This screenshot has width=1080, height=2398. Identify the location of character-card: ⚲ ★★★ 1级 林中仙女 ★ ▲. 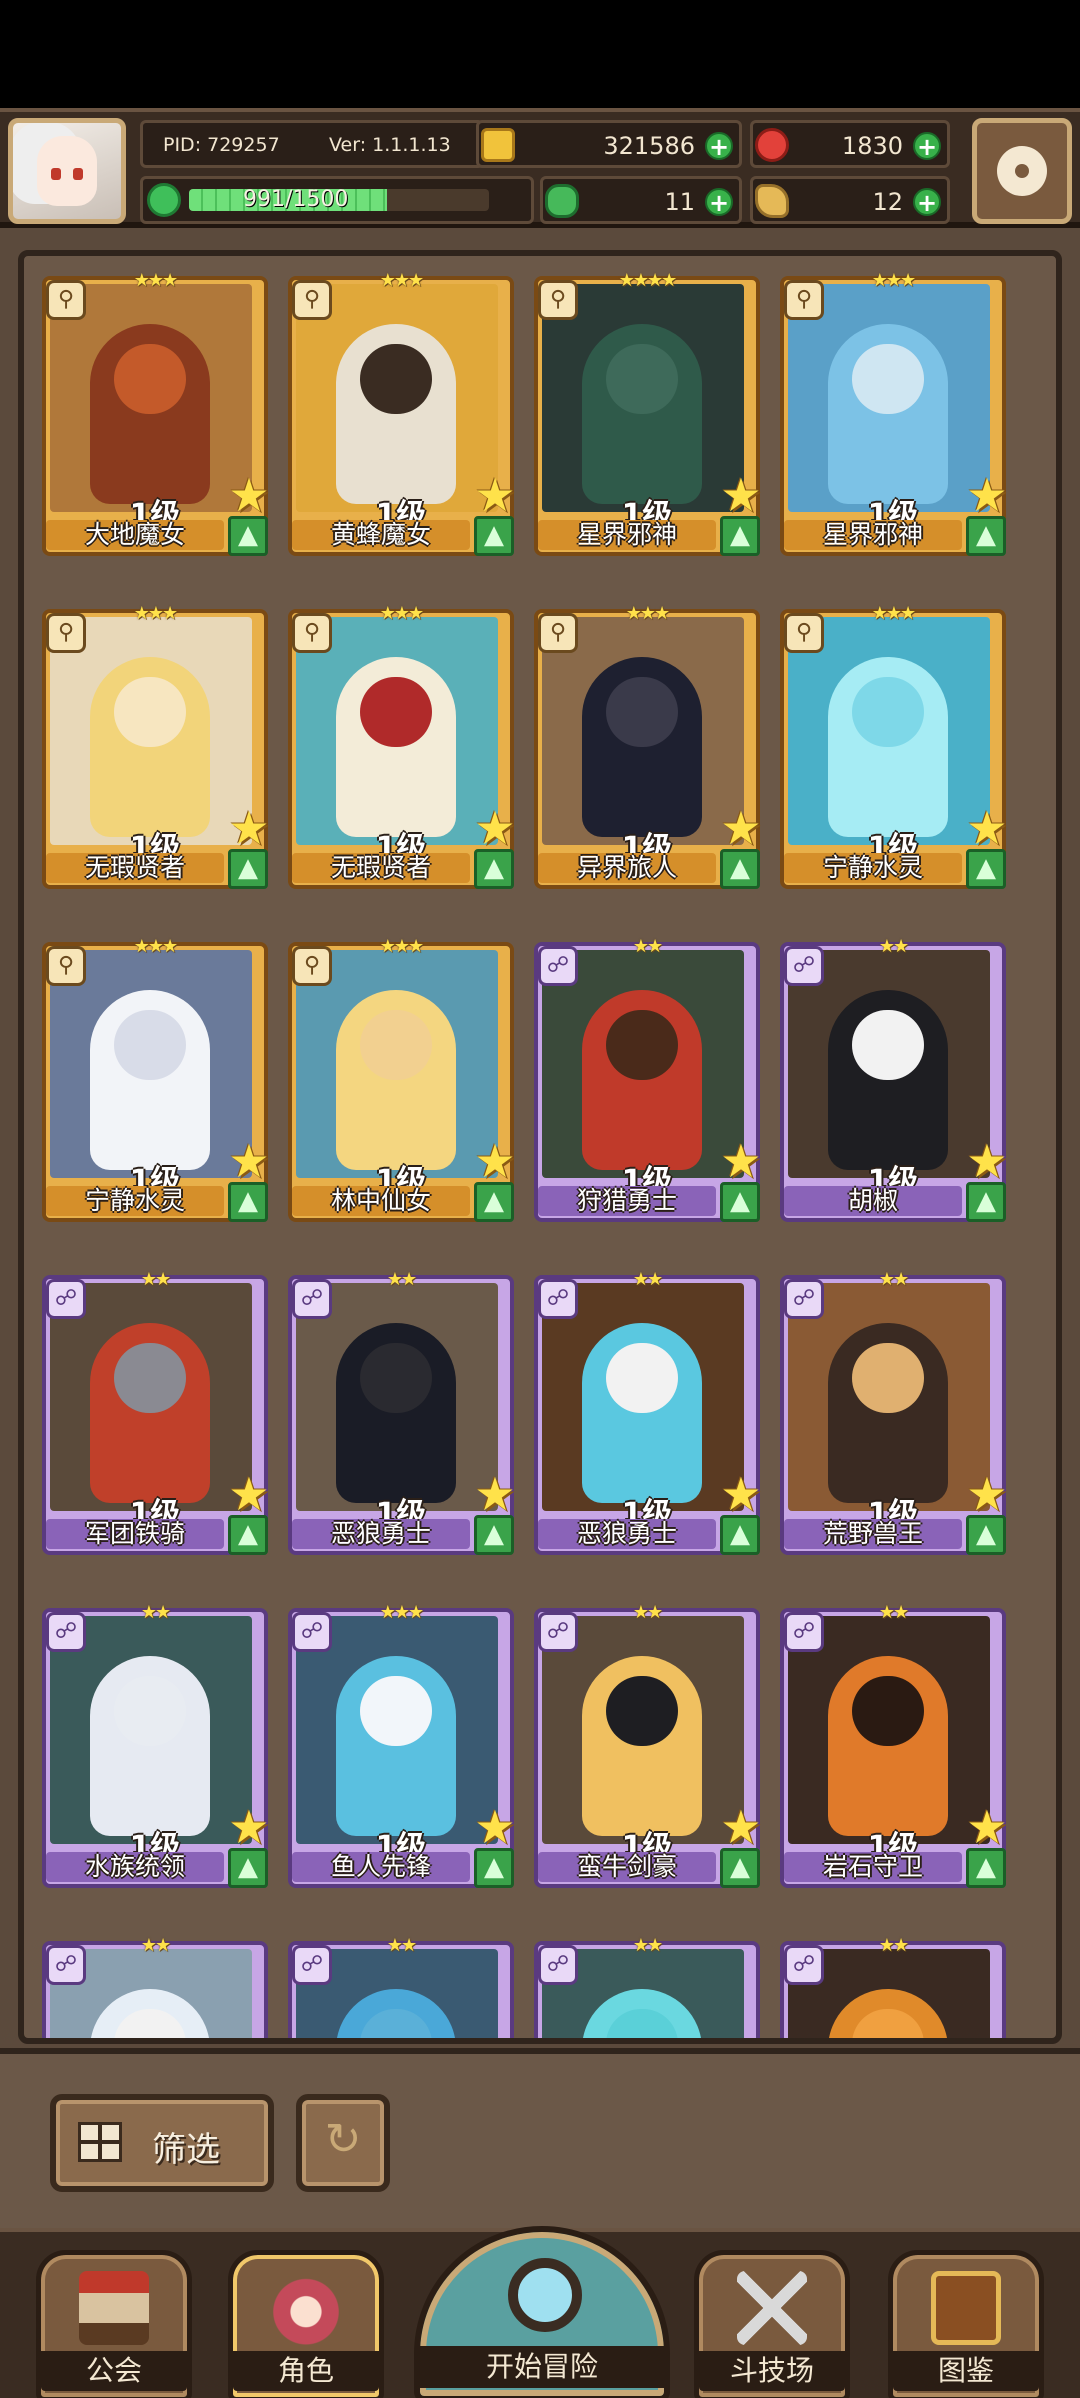
(402, 1079).